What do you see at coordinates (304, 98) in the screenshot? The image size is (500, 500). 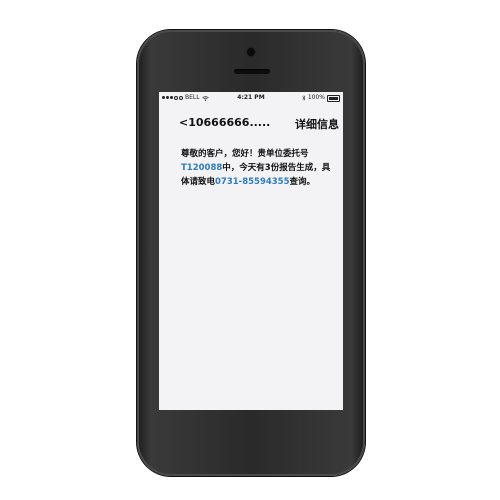 I see `bluetooth-icon` at bounding box center [304, 98].